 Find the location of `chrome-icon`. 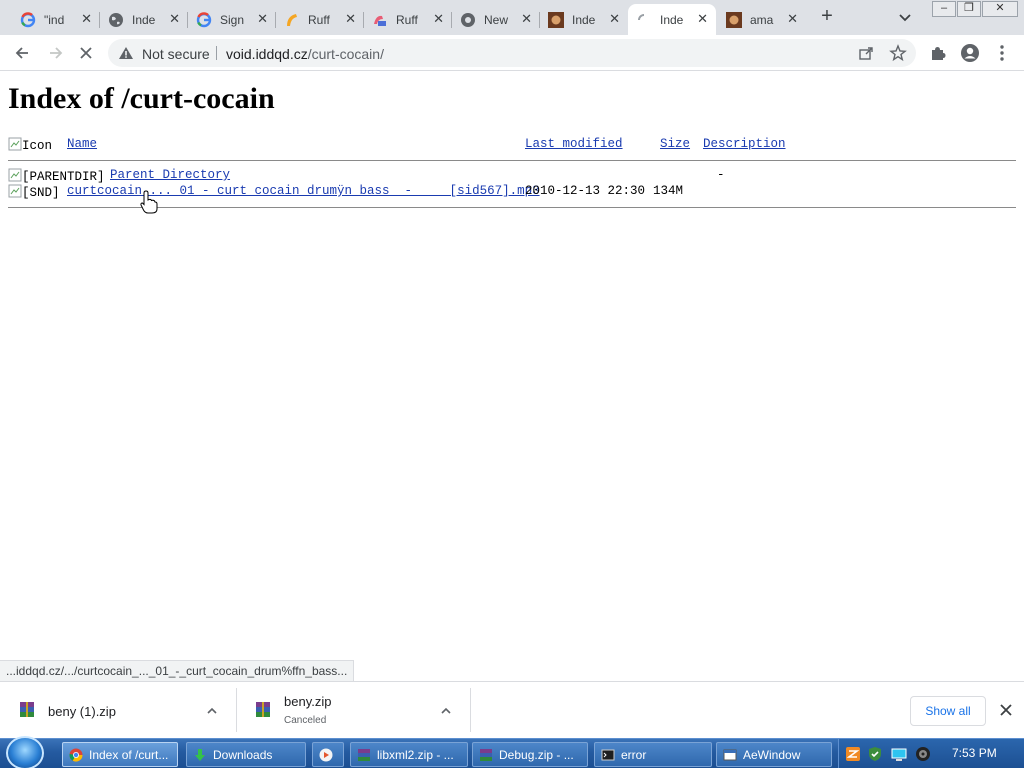

chrome-icon is located at coordinates (76, 755).